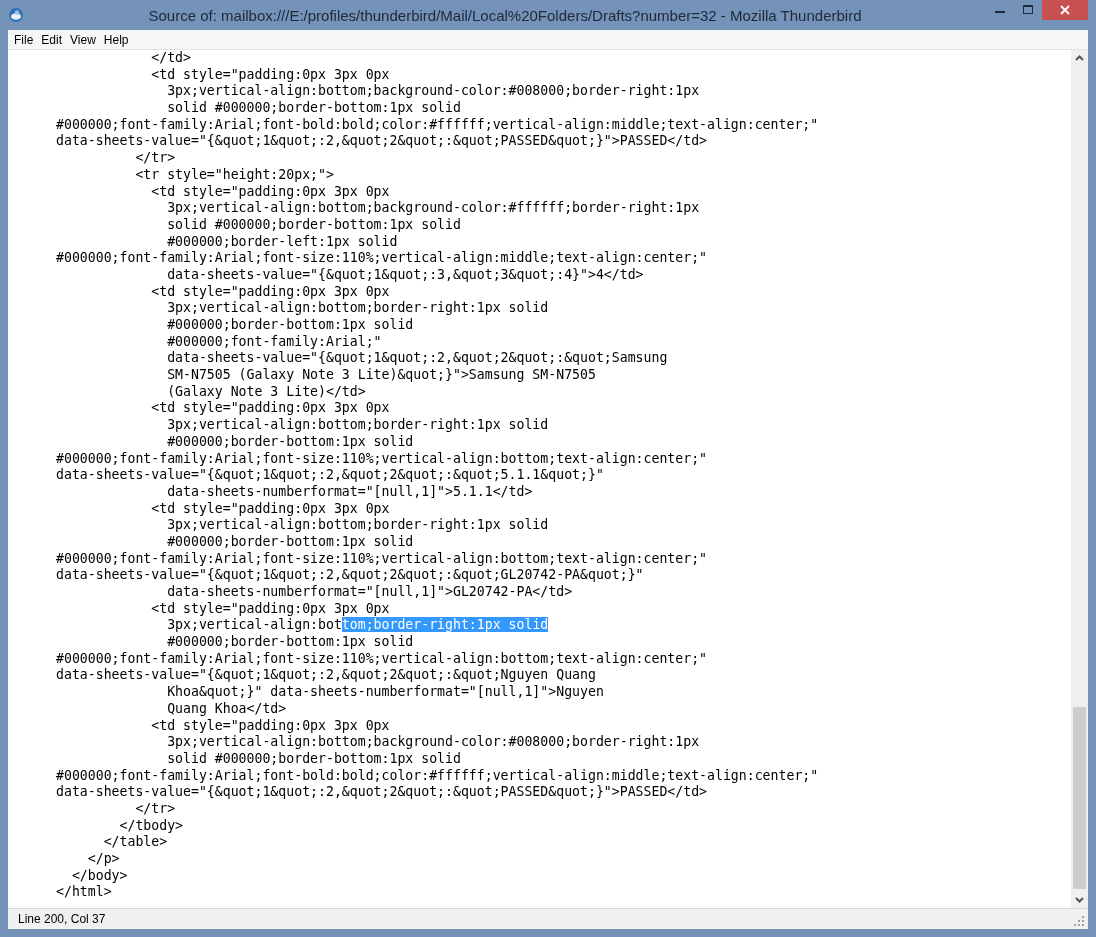  Describe the element at coordinates (54, 39) in the screenshot. I see `menu-item: Edit` at that location.